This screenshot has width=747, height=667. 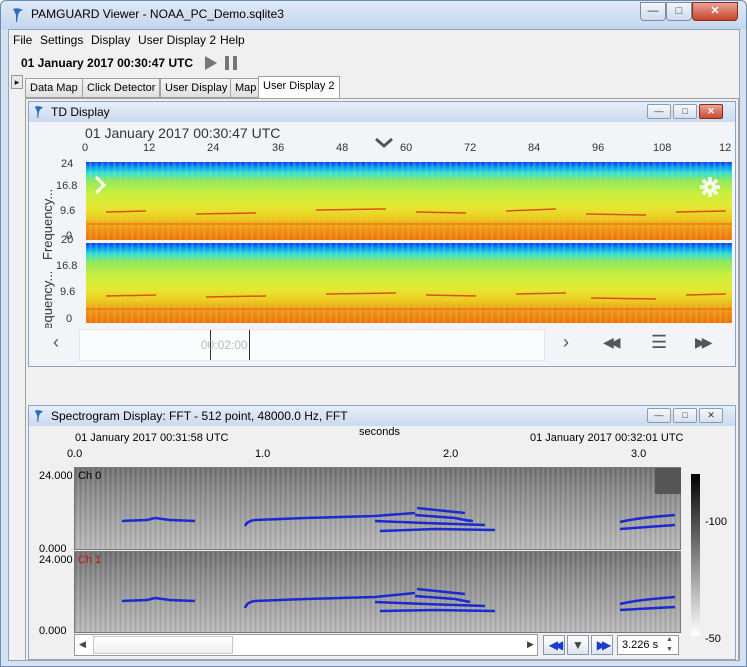 What do you see at coordinates (67, 240) in the screenshot?
I see `td-y-tick: 20` at bounding box center [67, 240].